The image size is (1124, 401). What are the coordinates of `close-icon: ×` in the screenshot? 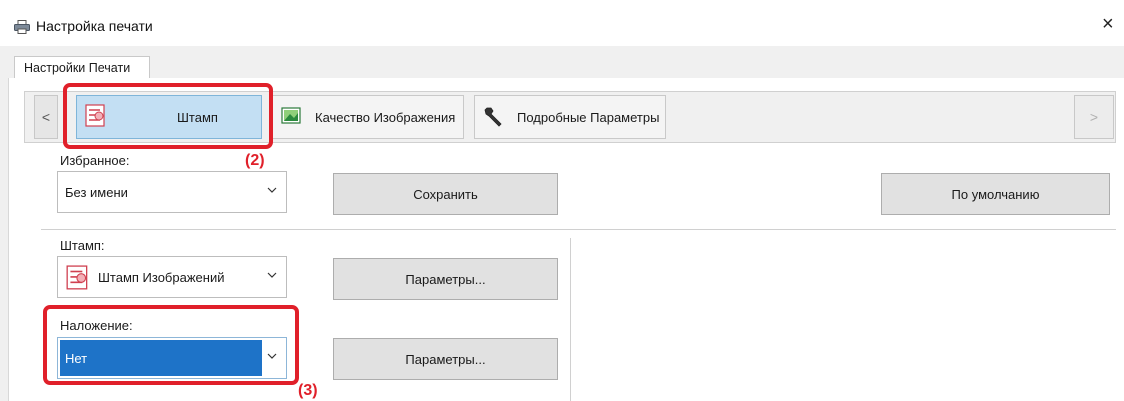 It's located at (1108, 24).